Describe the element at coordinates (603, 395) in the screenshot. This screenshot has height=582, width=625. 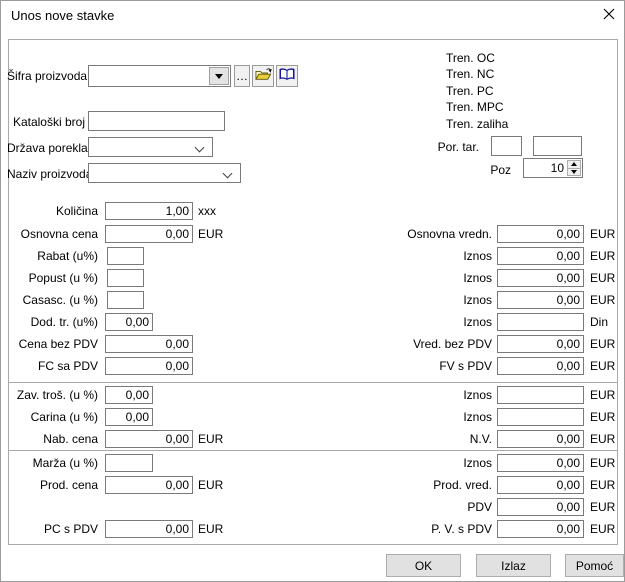
I see `iznos-5-unit: EUR` at that location.